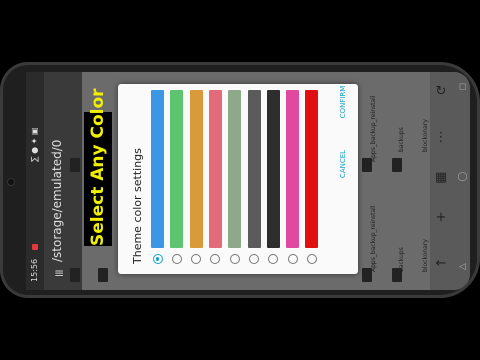 This screenshot has height=360, width=480. I want to click on notification-icon, so click(34, 247).